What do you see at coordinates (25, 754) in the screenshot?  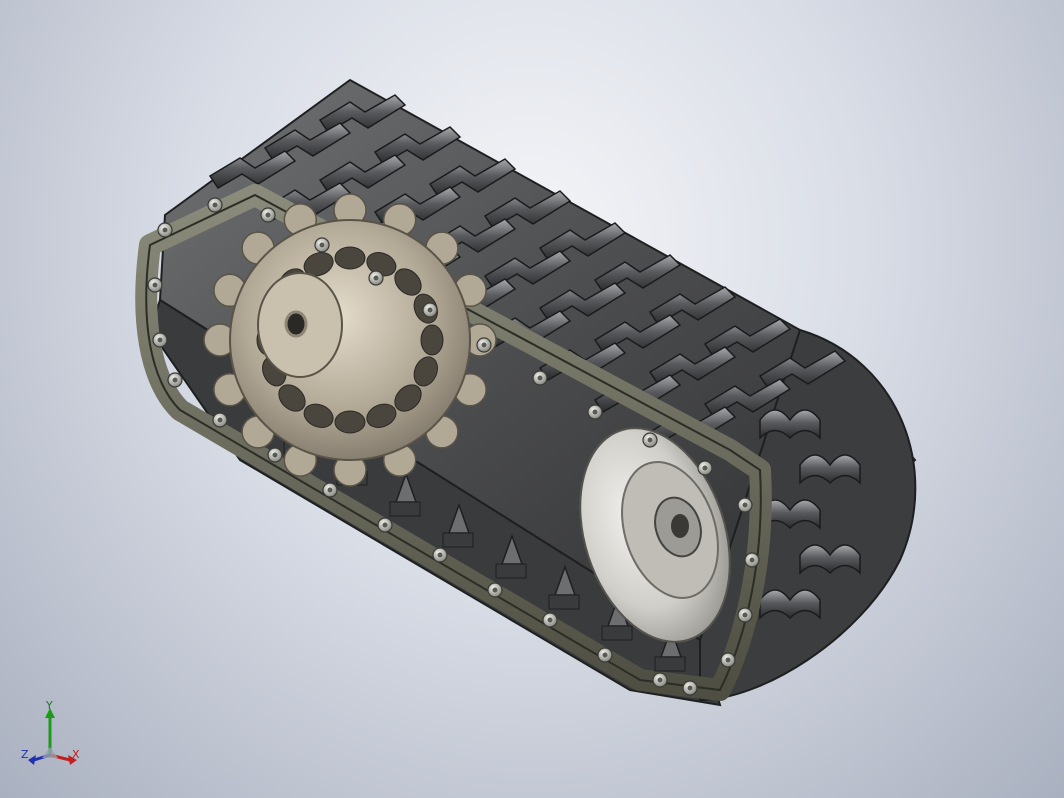 I see `axis-z-label: Z` at bounding box center [25, 754].